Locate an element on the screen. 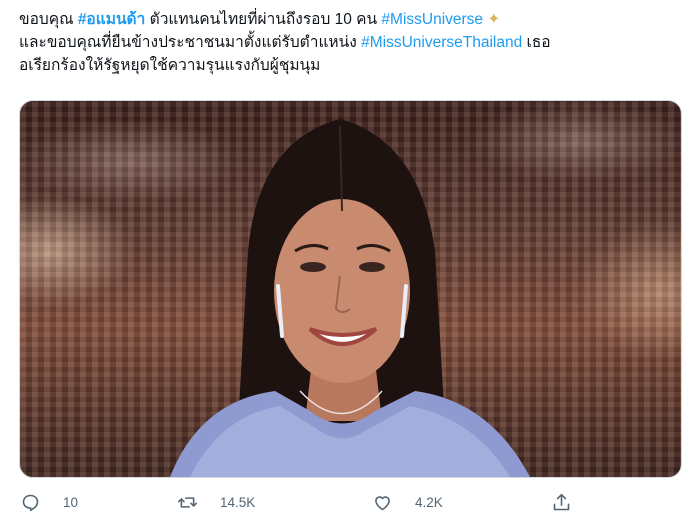 The width and height of the screenshot is (700, 528). reply-count: 10 is located at coordinates (71, 502).